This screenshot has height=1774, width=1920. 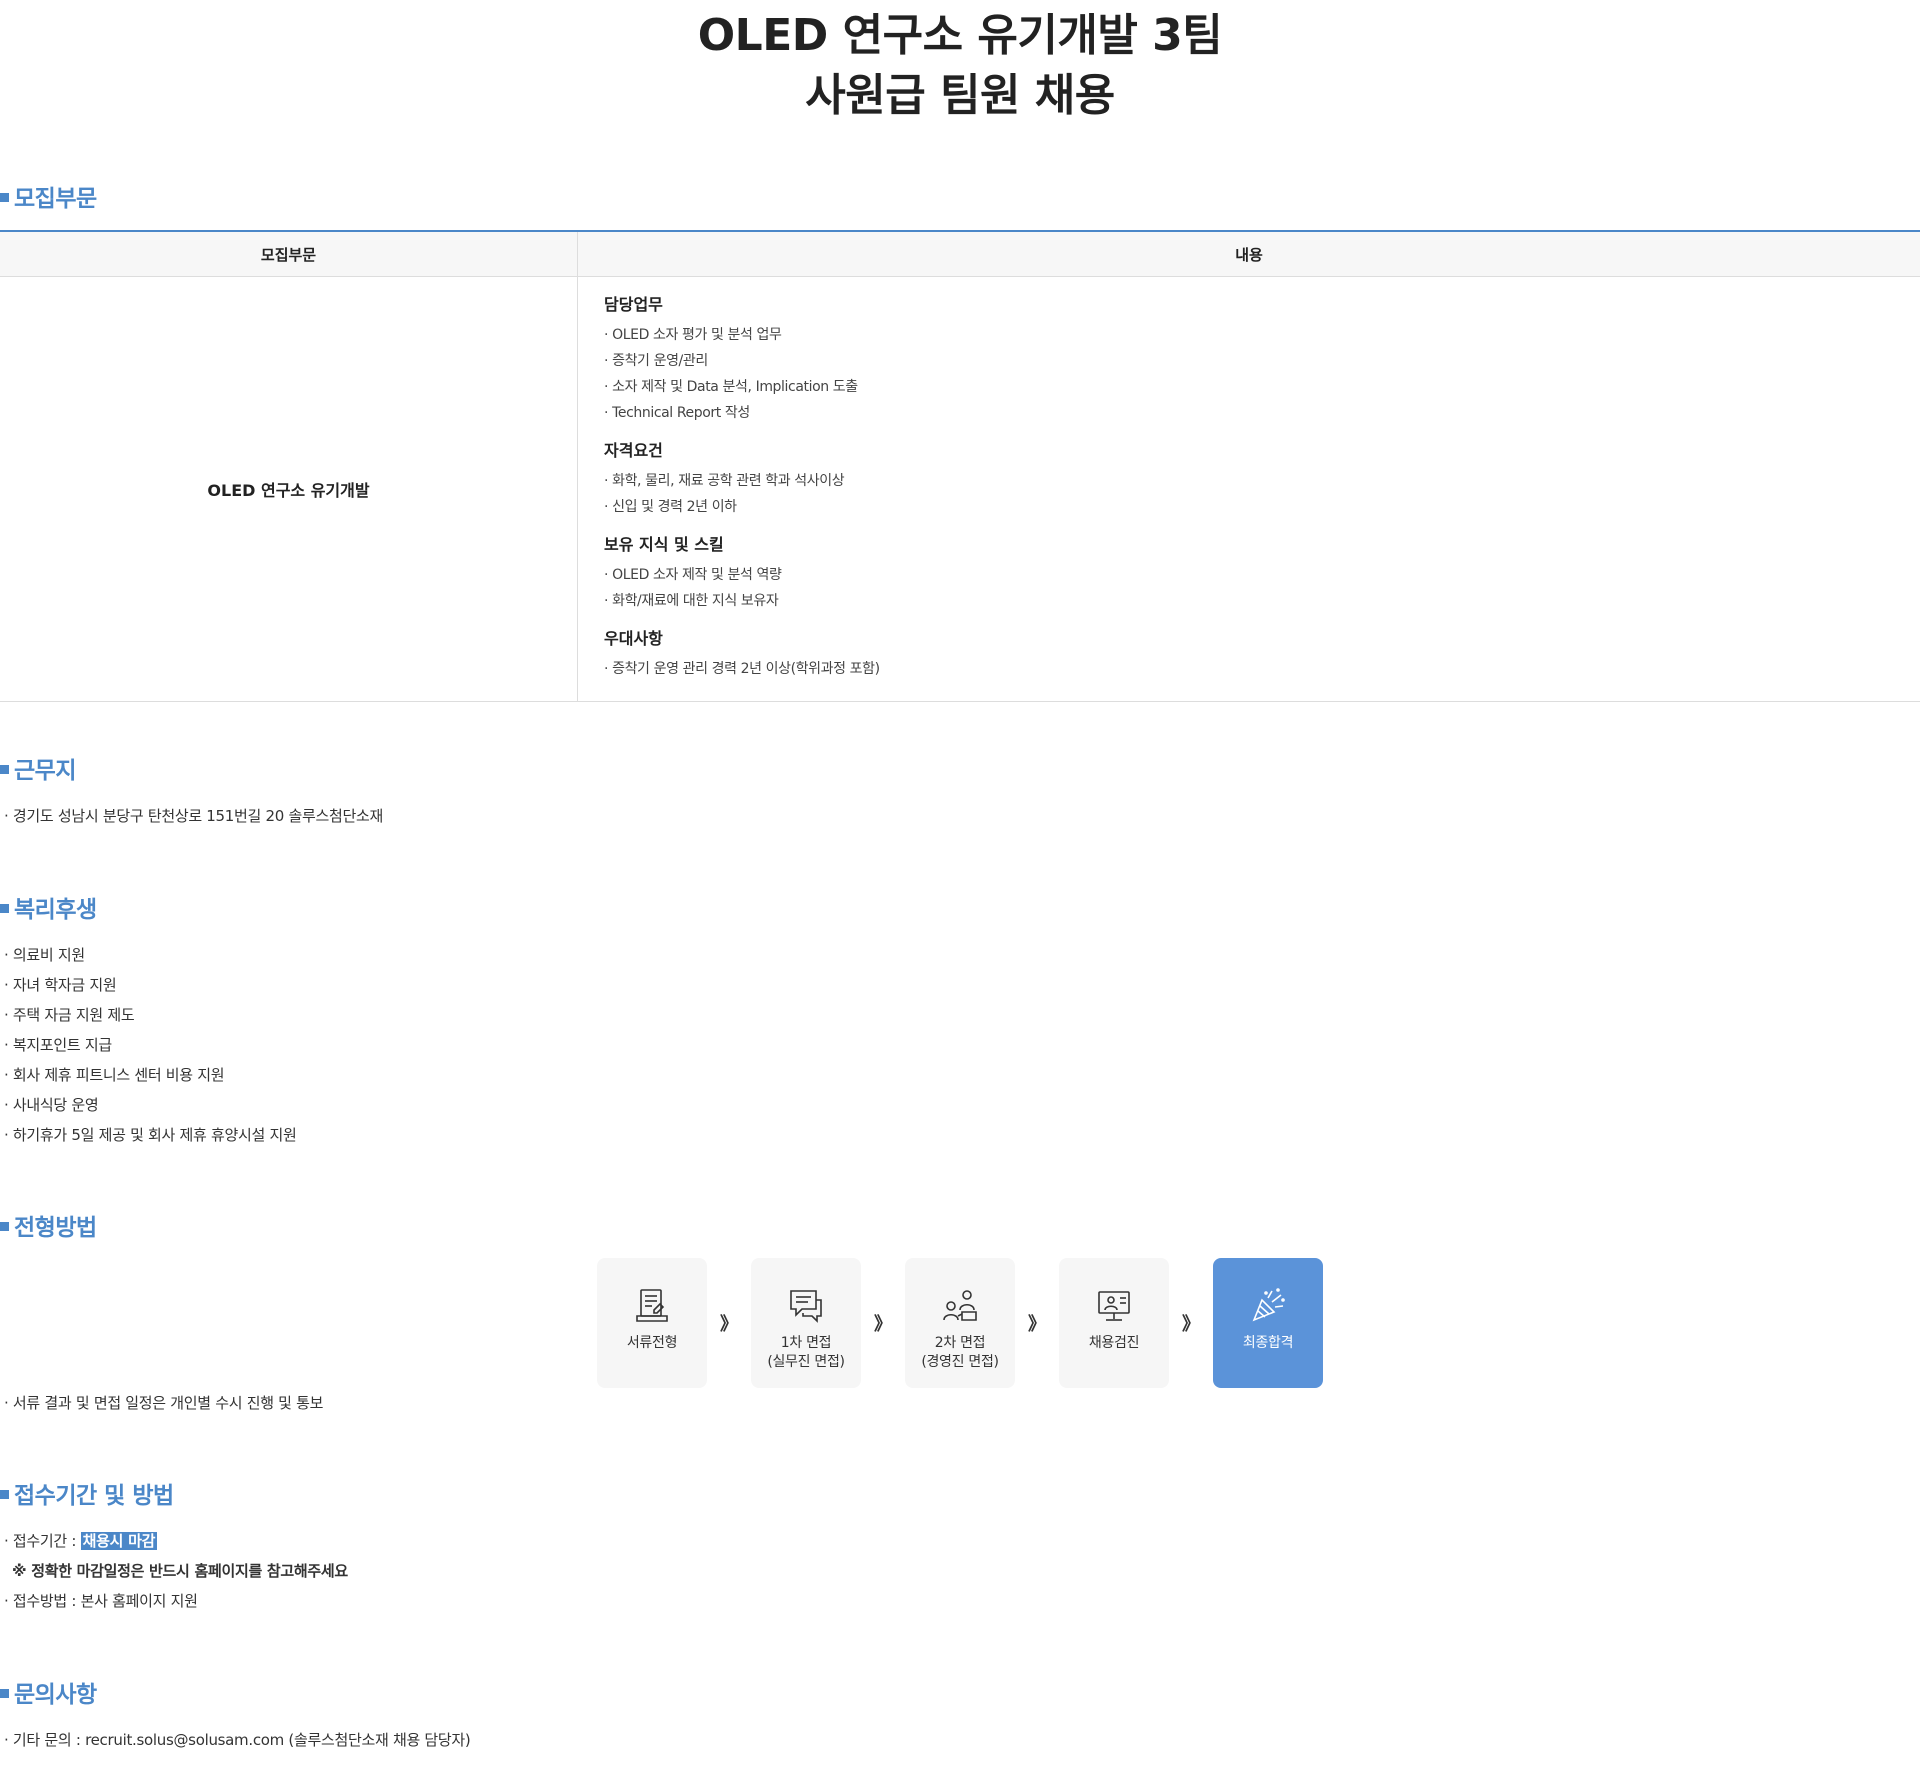 What do you see at coordinates (48, 199) in the screenshot?
I see `section-heading-recruit: 모집부문` at bounding box center [48, 199].